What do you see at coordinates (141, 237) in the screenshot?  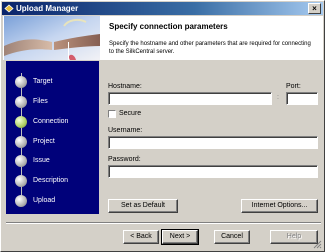 I see `back-button: < Back` at bounding box center [141, 237].